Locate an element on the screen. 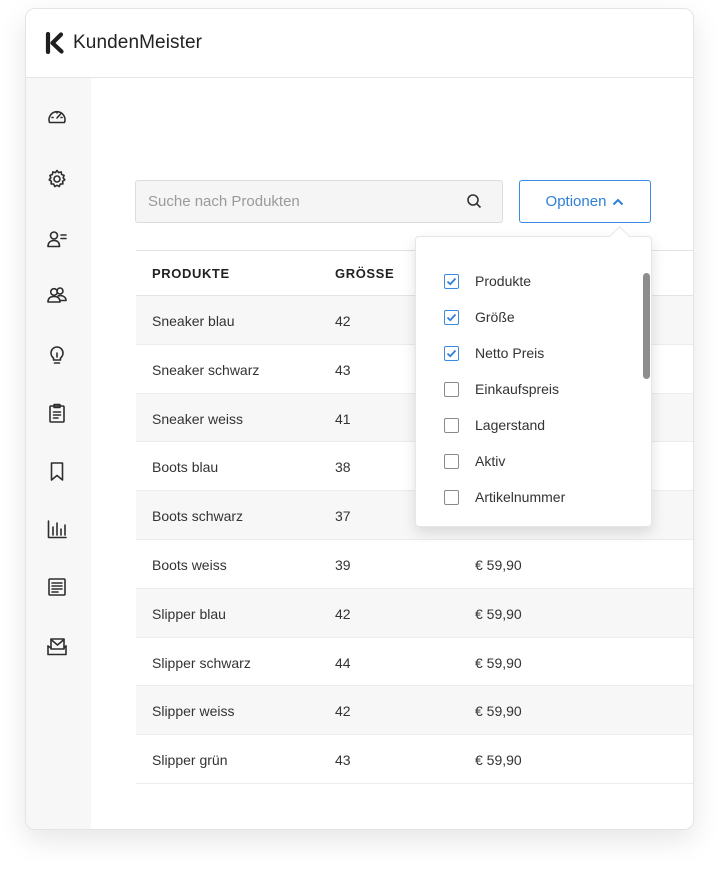 The width and height of the screenshot is (719, 872). users-icon is located at coordinates (57, 295).